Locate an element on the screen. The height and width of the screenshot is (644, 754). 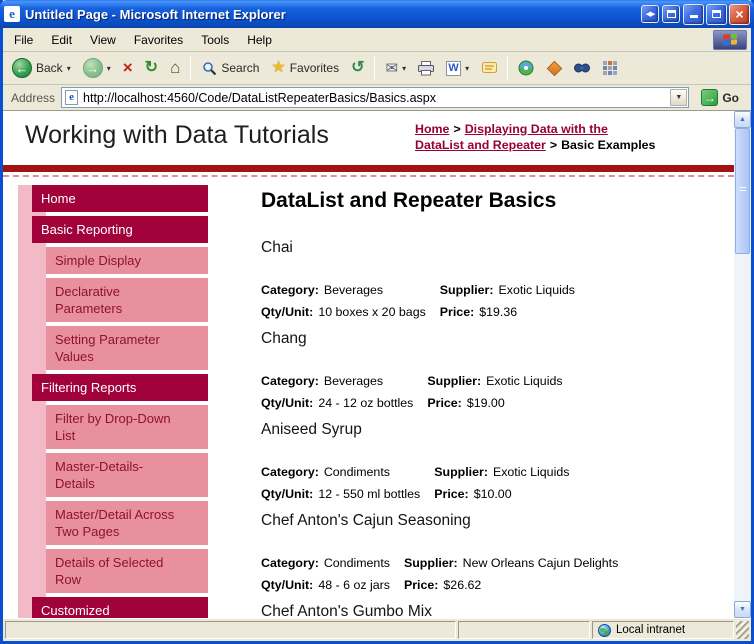
menu-file: File is located at coordinates (23, 40).